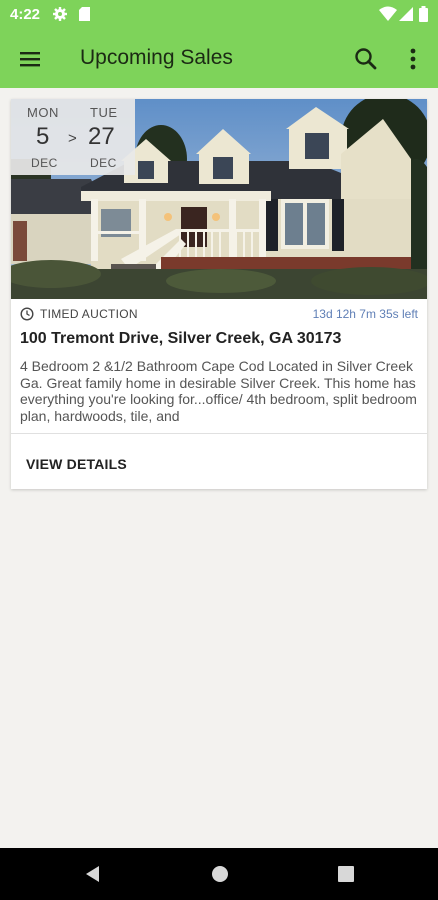 This screenshot has height=900, width=438. I want to click on system-nav-bar, so click(219, 874).